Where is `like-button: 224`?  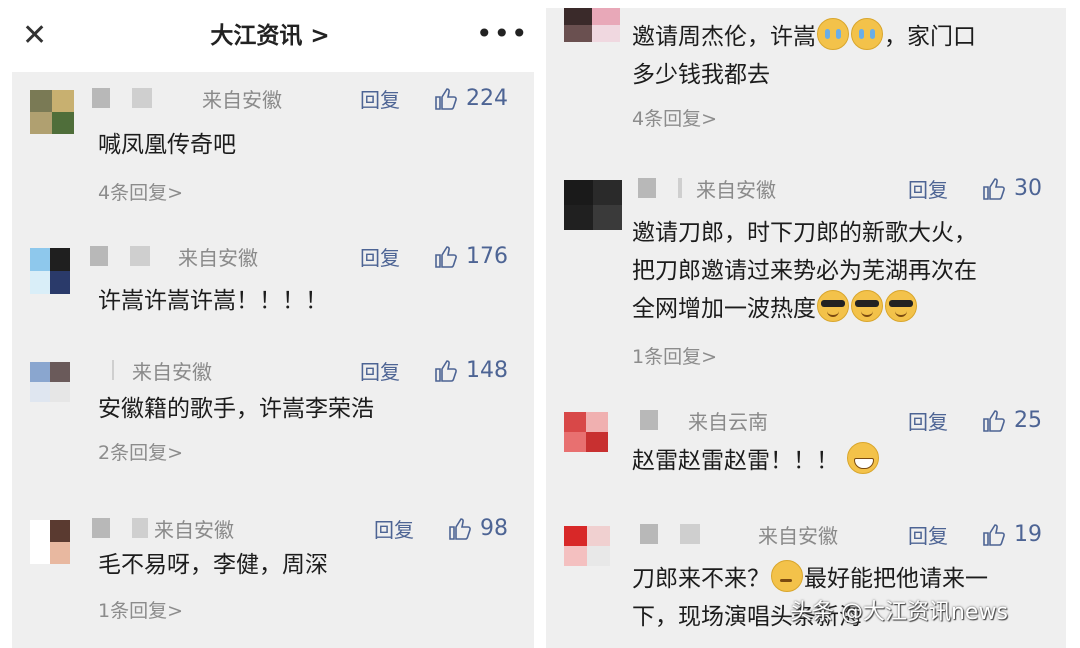
like-button: 224 is located at coordinates (471, 99).